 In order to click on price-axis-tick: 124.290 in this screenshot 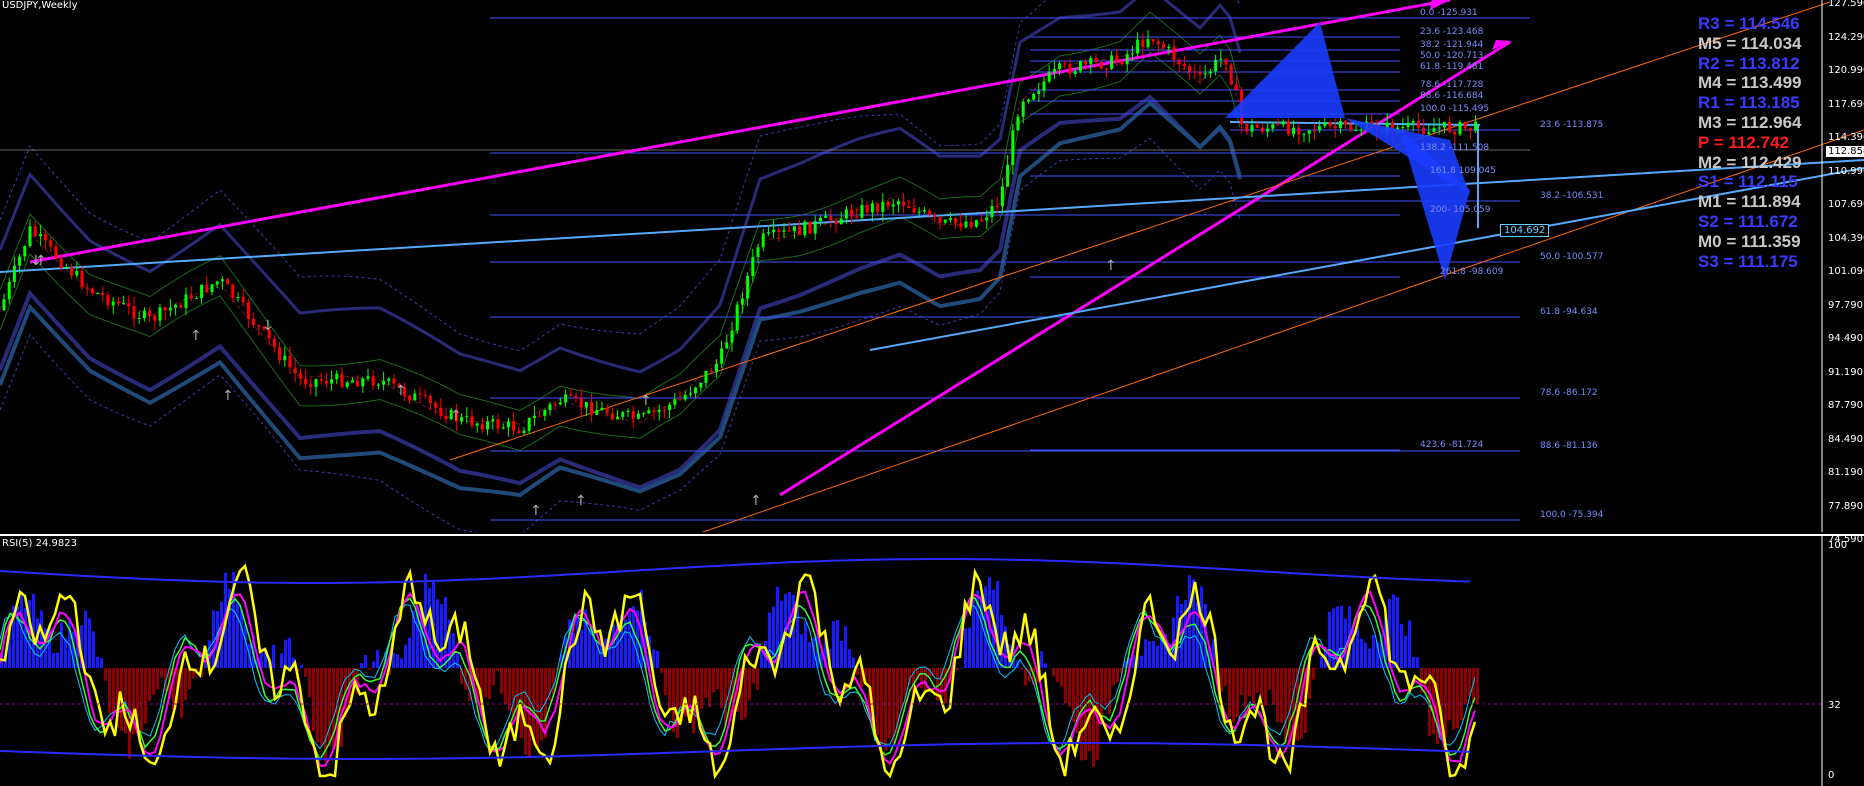, I will do `click(1846, 37)`.